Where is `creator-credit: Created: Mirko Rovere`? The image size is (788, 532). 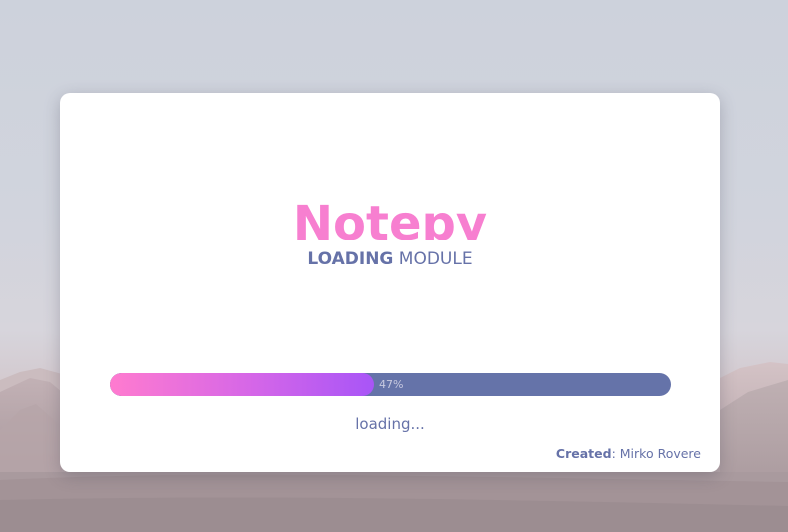 creator-credit: Created: Mirko Rovere is located at coordinates (628, 454).